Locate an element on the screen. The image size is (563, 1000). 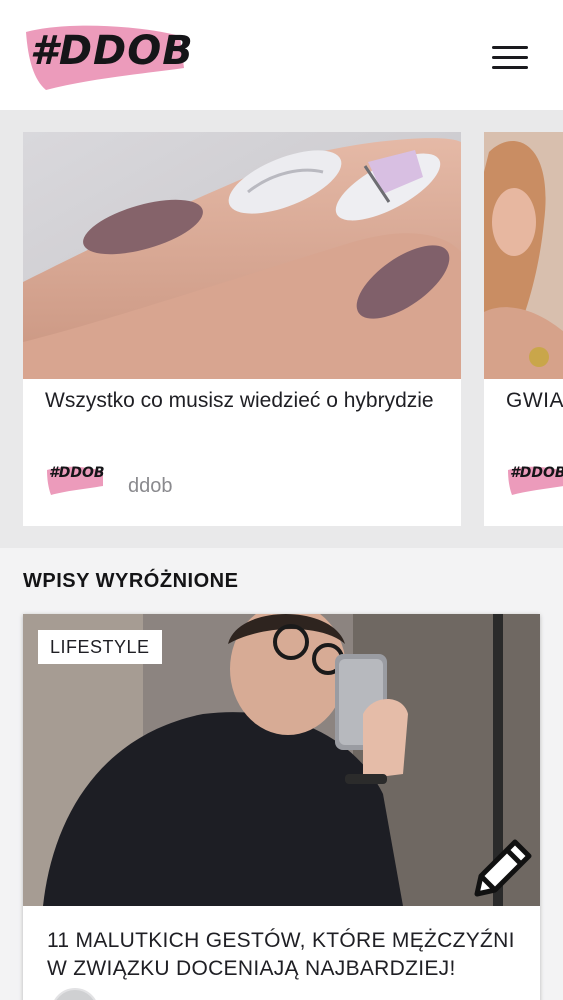
author-avatar is located at coordinates (75, 994).